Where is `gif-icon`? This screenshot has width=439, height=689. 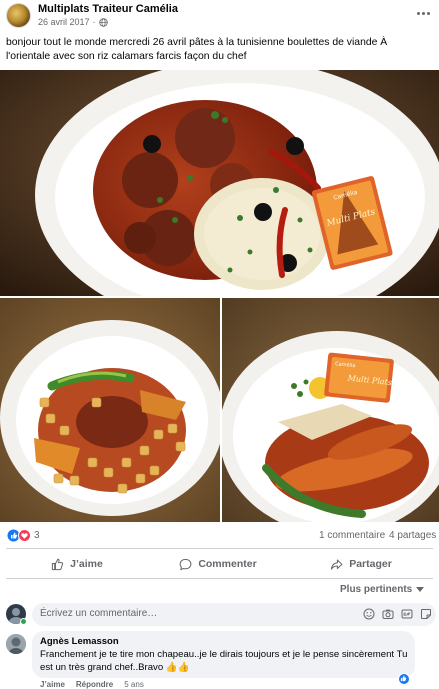 gif-icon is located at coordinates (407, 614).